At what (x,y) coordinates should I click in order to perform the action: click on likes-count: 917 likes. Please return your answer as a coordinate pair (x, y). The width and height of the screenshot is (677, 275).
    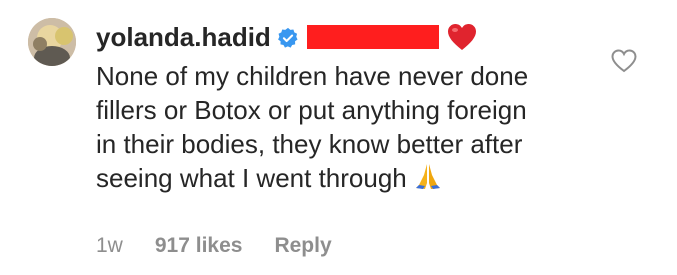
    Looking at the image, I should click on (199, 246).